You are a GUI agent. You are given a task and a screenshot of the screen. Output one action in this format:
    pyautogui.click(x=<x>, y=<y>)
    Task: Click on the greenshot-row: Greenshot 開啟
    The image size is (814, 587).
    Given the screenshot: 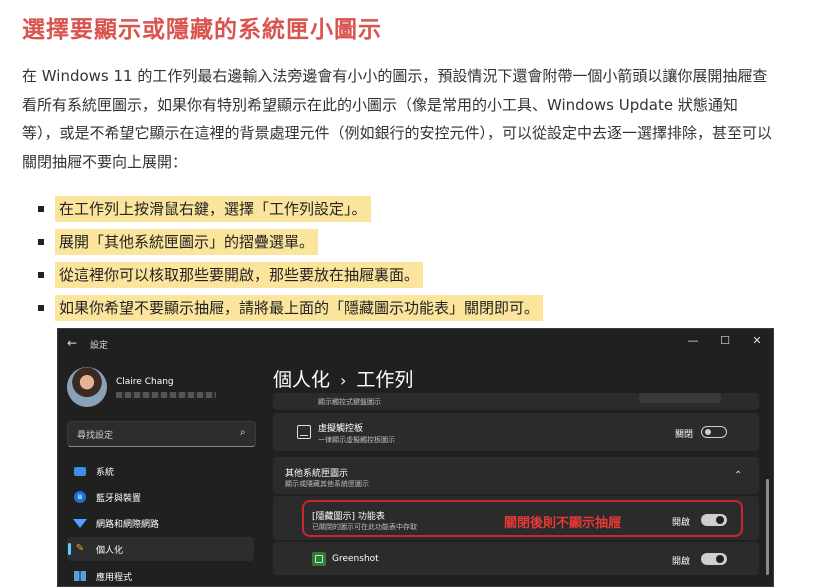 What is the action you would take?
    pyautogui.click(x=516, y=558)
    